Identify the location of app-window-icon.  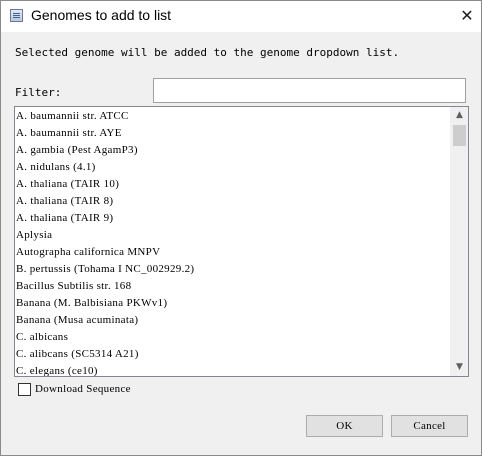
(16, 15).